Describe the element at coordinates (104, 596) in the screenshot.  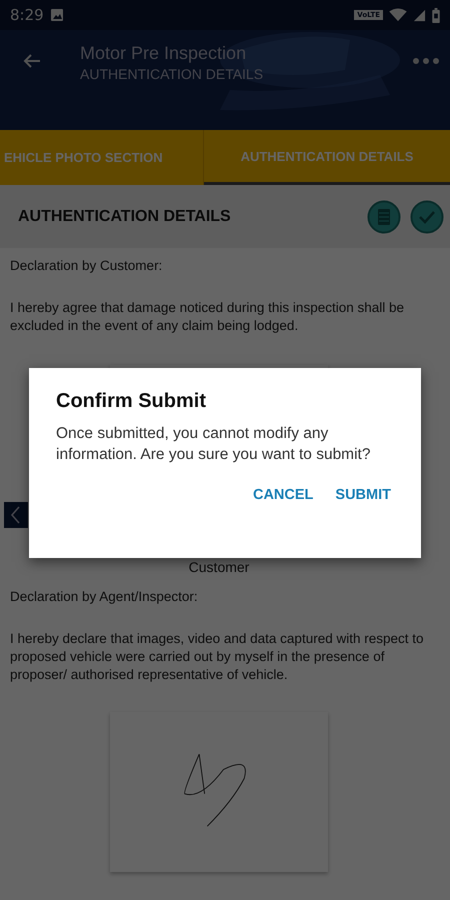
I see `declaration-heading: Declaration by Agent/Inspector:` at that location.